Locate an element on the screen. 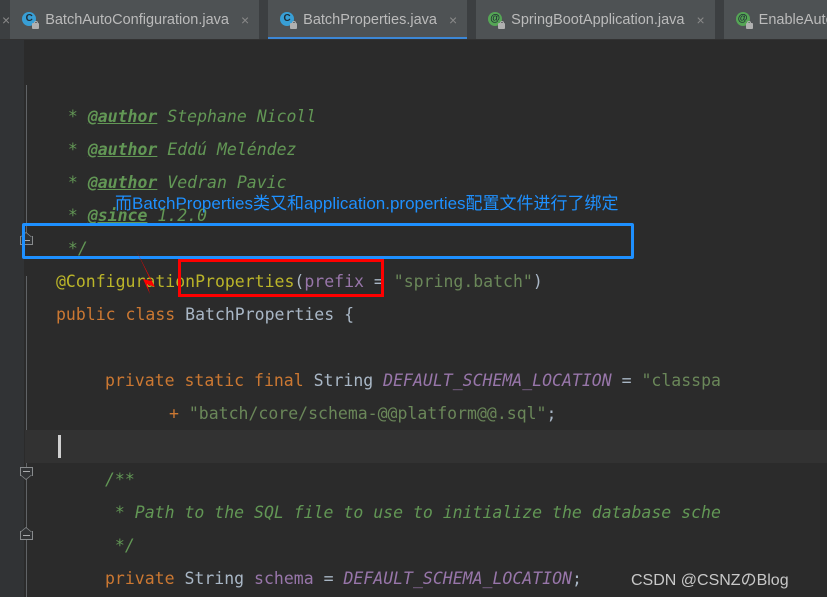  code-token: { is located at coordinates (344, 314).